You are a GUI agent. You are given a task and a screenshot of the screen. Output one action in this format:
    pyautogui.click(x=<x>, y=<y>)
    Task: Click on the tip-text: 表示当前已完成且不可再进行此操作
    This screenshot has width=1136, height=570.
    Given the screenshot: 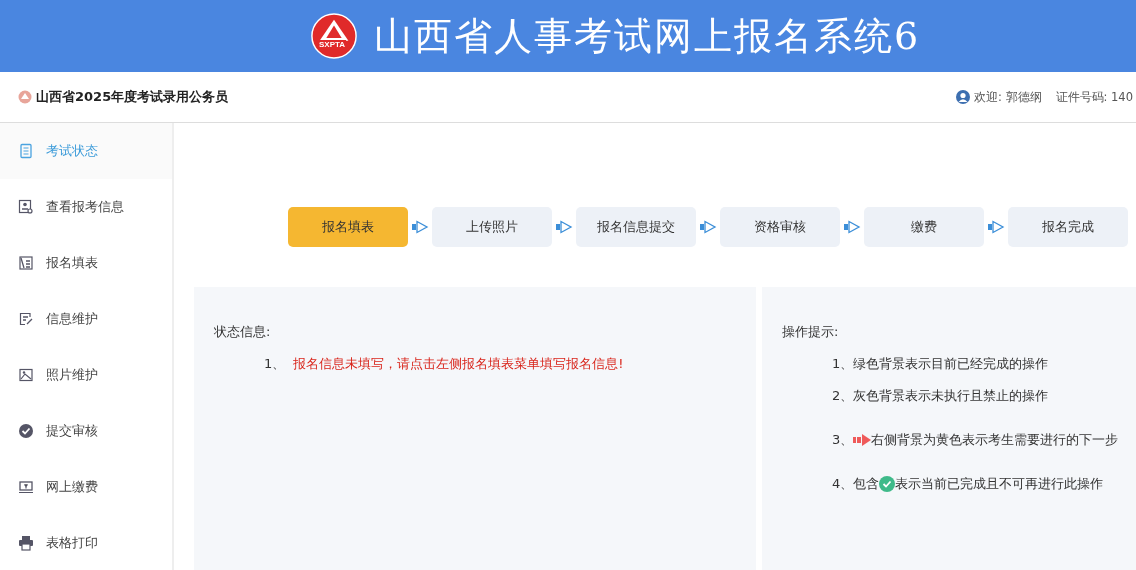 What is the action you would take?
    pyautogui.click(x=999, y=484)
    